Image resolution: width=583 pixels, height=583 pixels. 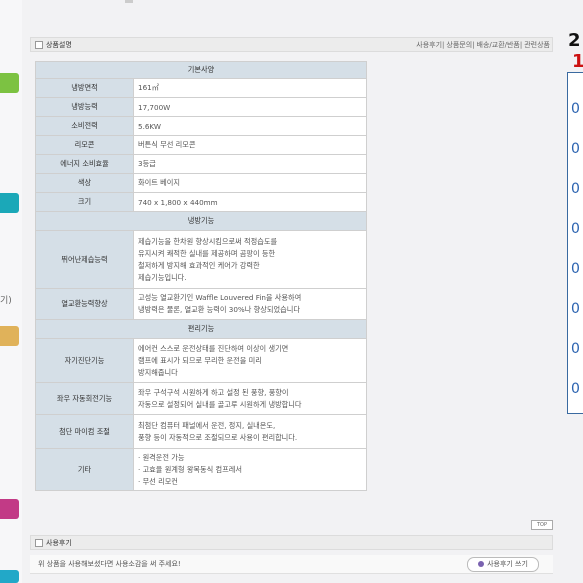 I want to click on detail-section-bar: 상품설명 사용후기| 상품문의| 배송/교환/반품| 관련상품, so click(x=291, y=44).